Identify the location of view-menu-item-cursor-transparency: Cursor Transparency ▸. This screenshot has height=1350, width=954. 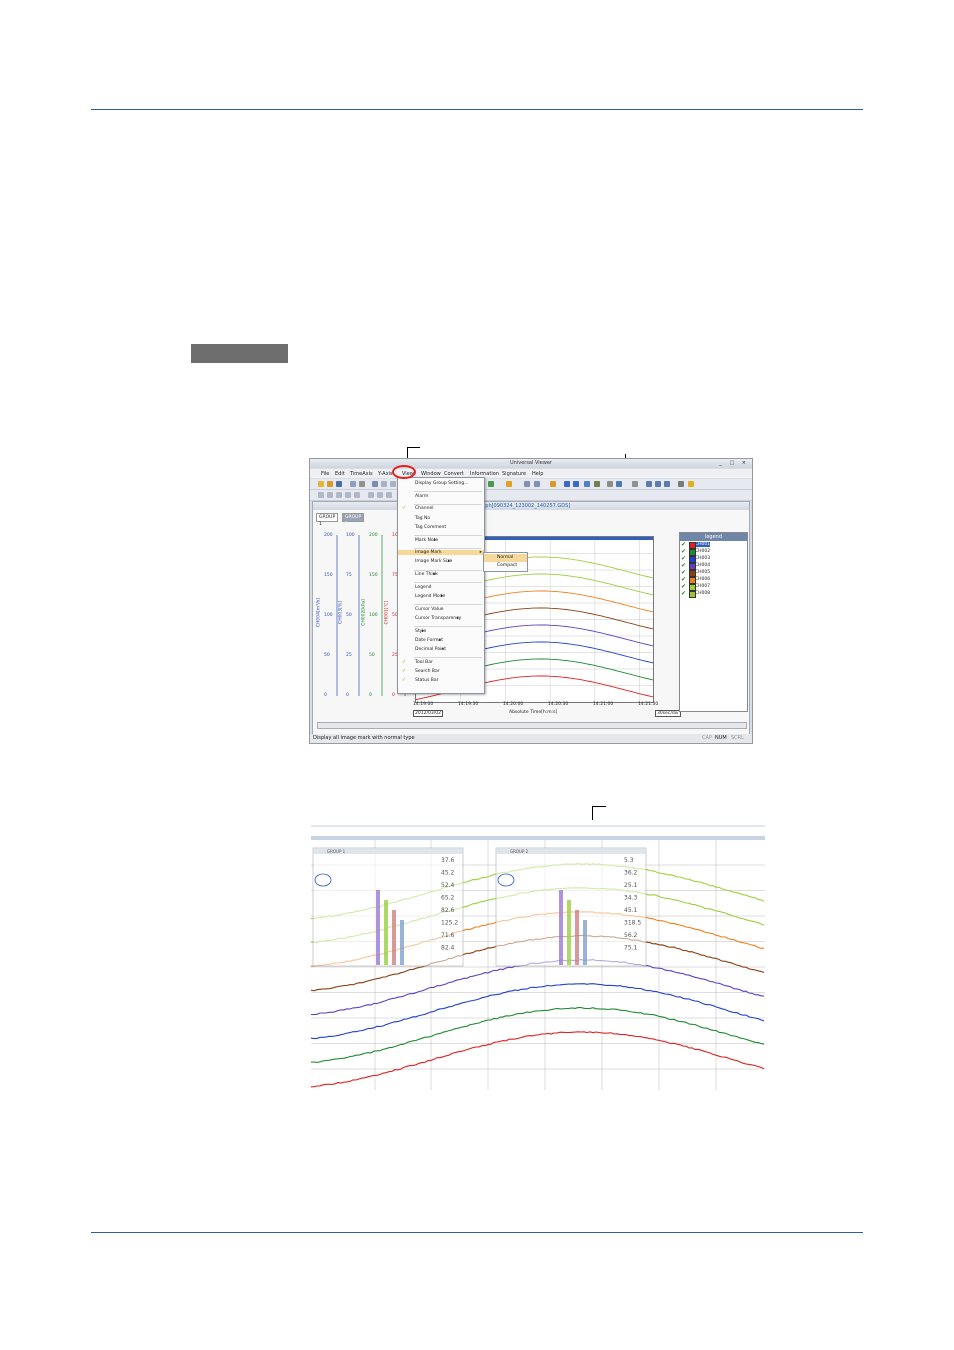
(438, 618).